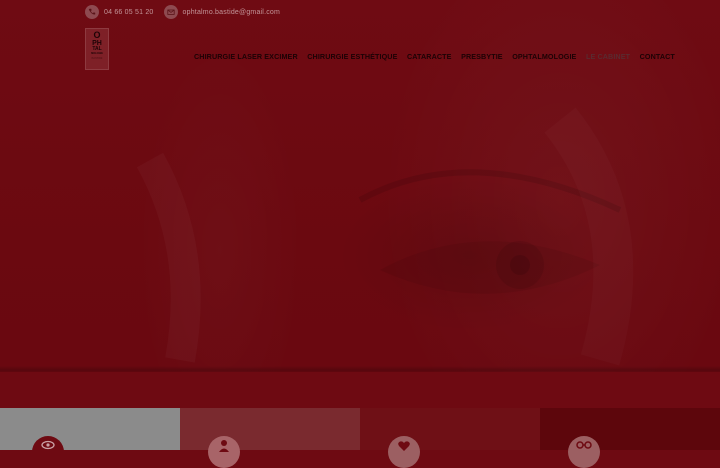 This screenshot has width=720, height=468. I want to click on logo-line-5: BASTIDE, so click(97, 58).